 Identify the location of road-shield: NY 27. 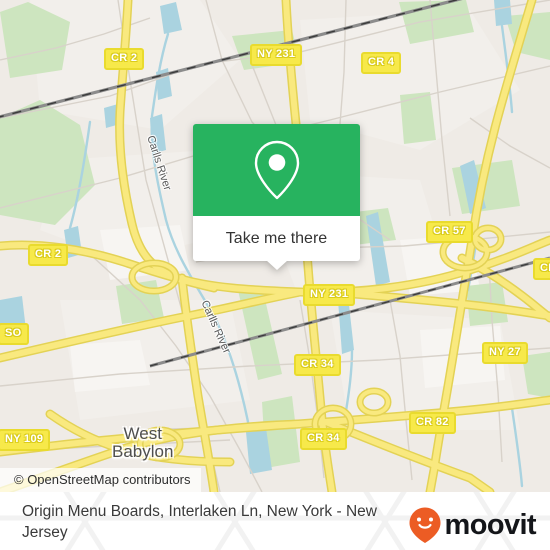
(505, 353).